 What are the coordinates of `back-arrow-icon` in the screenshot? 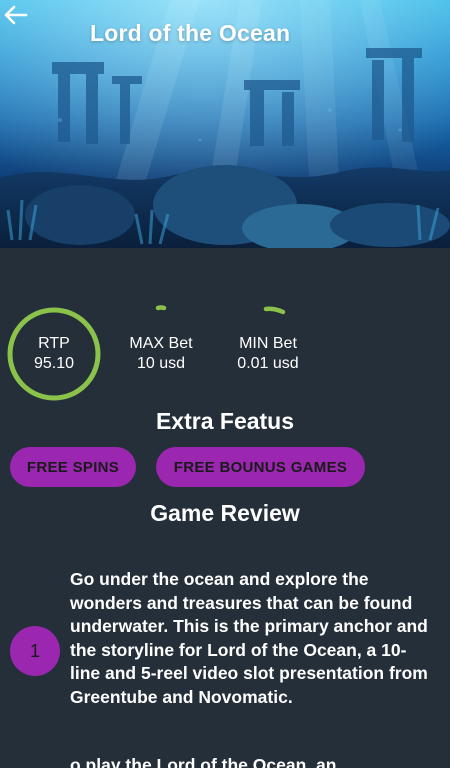 It's located at (15, 15).